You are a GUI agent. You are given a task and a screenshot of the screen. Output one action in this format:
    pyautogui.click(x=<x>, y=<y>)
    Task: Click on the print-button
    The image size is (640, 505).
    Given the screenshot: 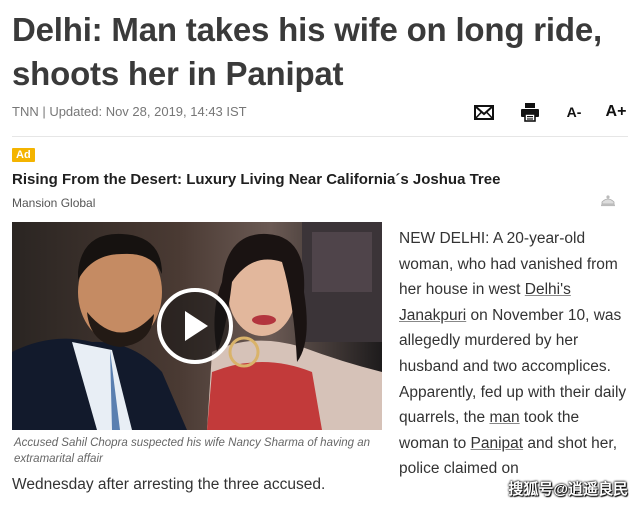 What is the action you would take?
    pyautogui.click(x=530, y=112)
    